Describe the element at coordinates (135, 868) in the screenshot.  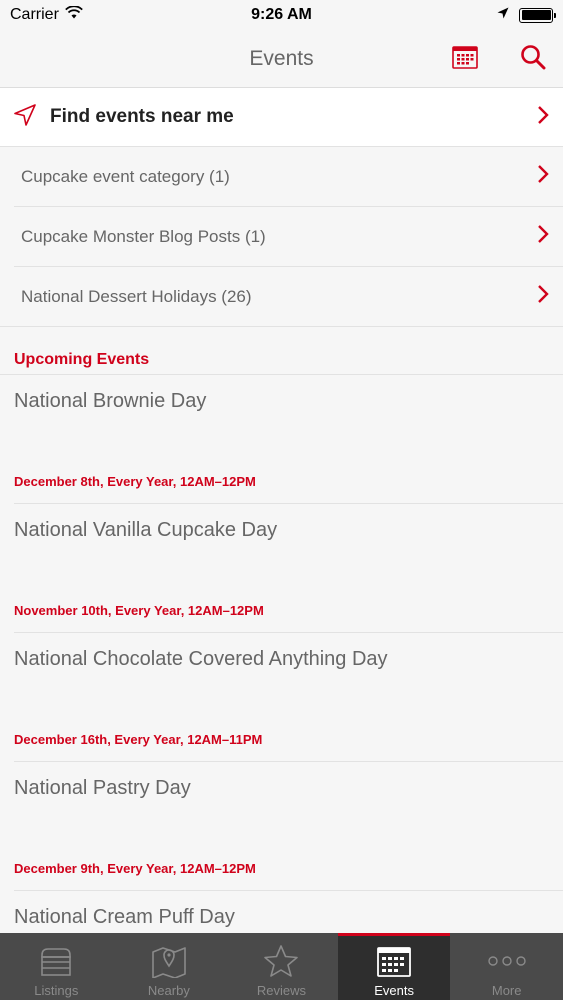
I see `event-date: December 9th, Every Year, 12AM–12PM` at that location.